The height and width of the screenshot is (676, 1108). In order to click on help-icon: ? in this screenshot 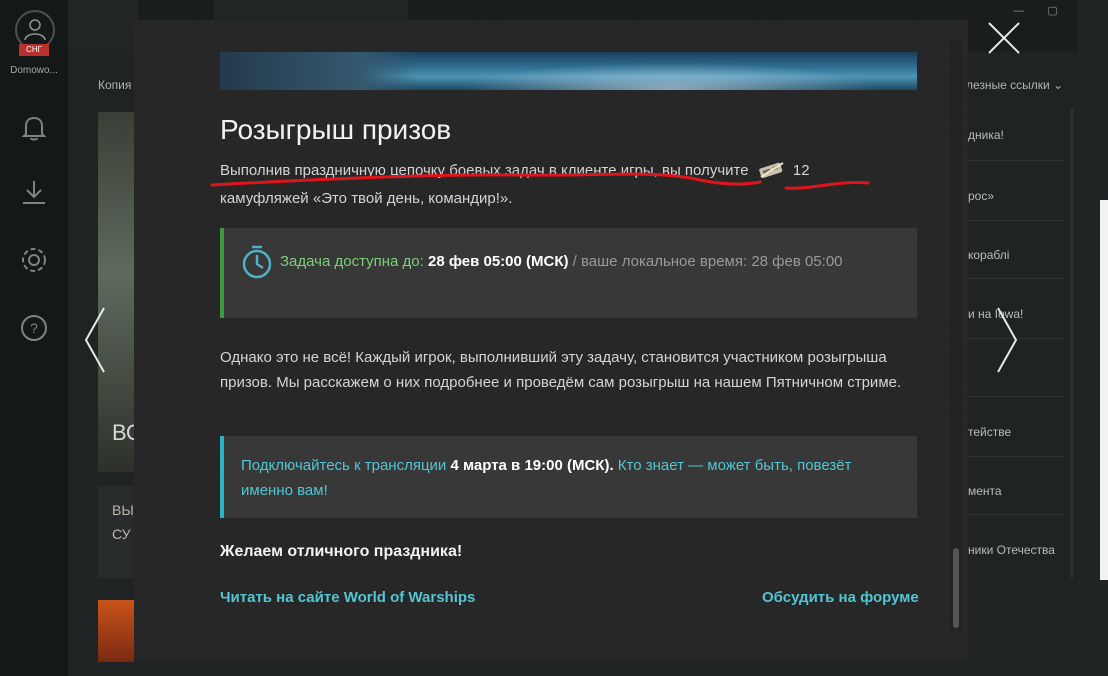, I will do `click(34, 328)`.